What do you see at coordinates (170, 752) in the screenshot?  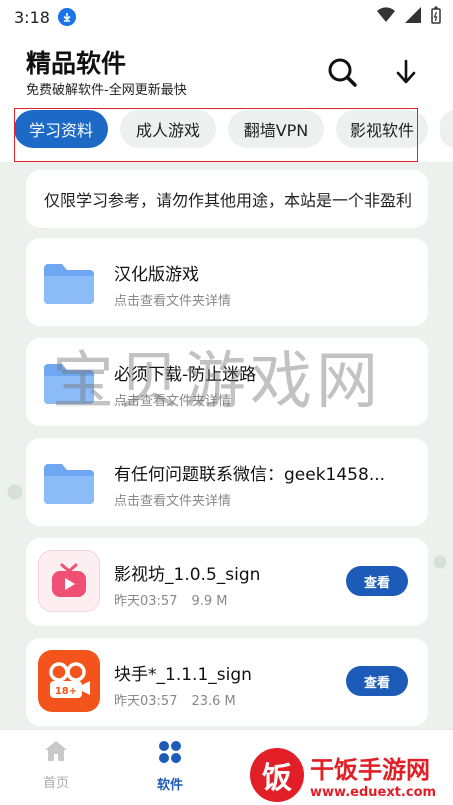 I see `grid-icon` at bounding box center [170, 752].